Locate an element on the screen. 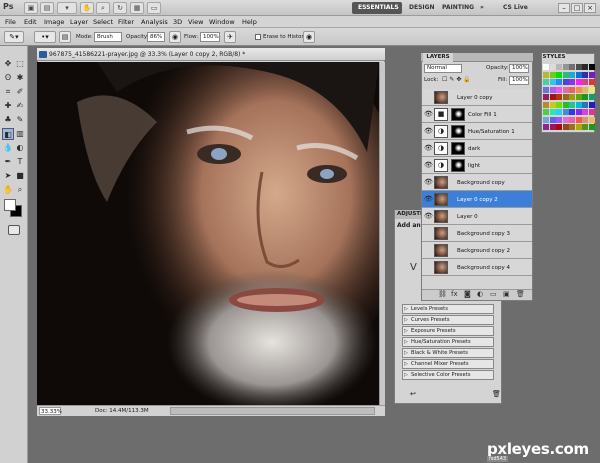  healing-tool-icon: ✚ is located at coordinates (8, 106).